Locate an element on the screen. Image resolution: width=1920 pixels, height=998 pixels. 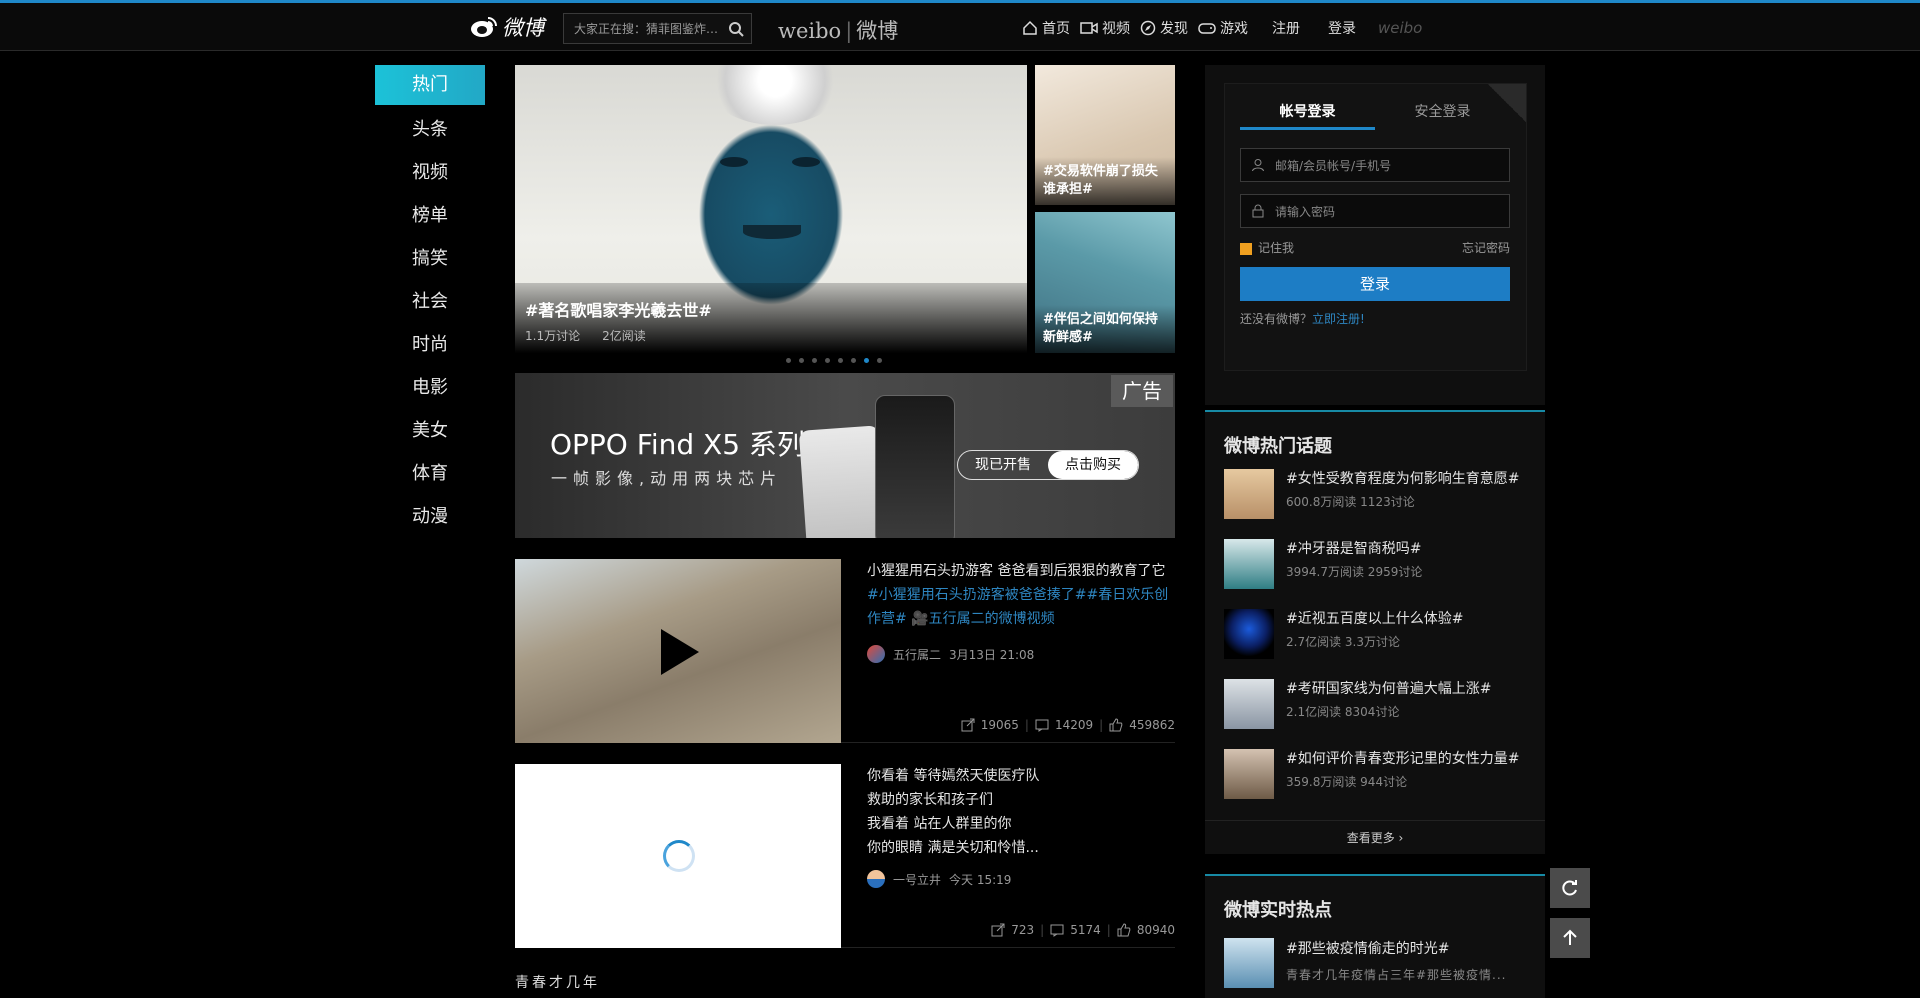
register-link: 注册 is located at coordinates (1286, 28).